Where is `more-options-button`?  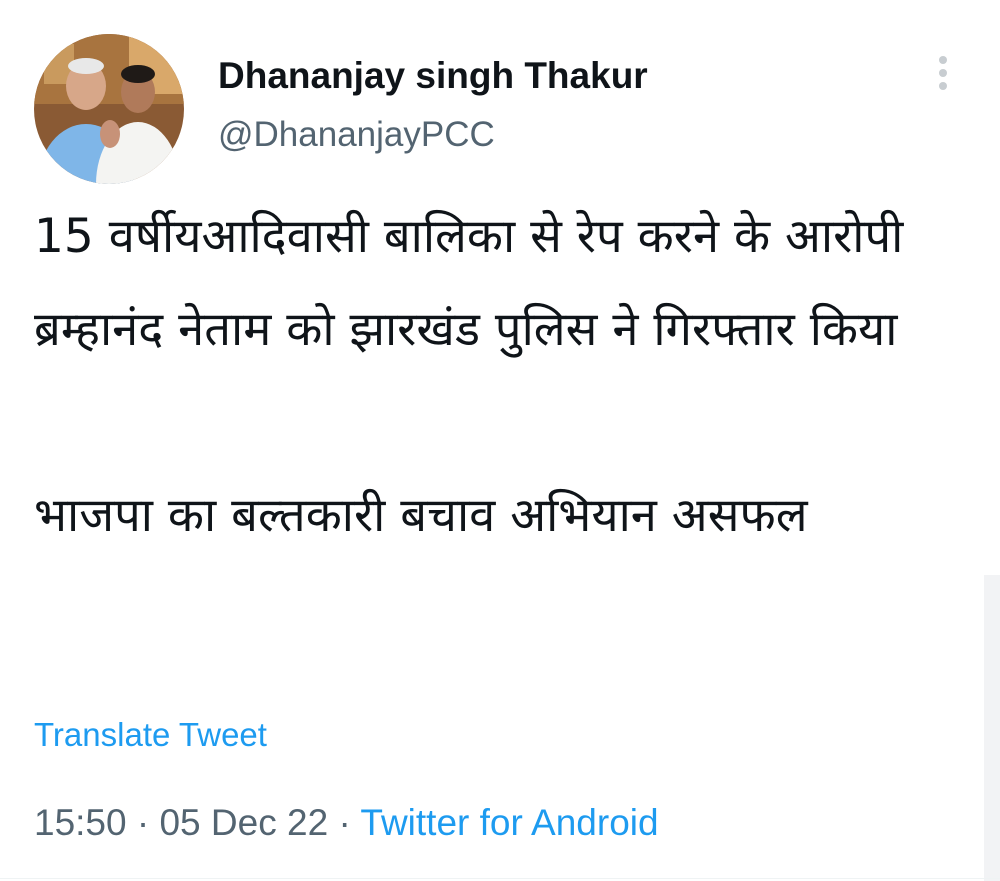
more-options-button is located at coordinates (943, 73).